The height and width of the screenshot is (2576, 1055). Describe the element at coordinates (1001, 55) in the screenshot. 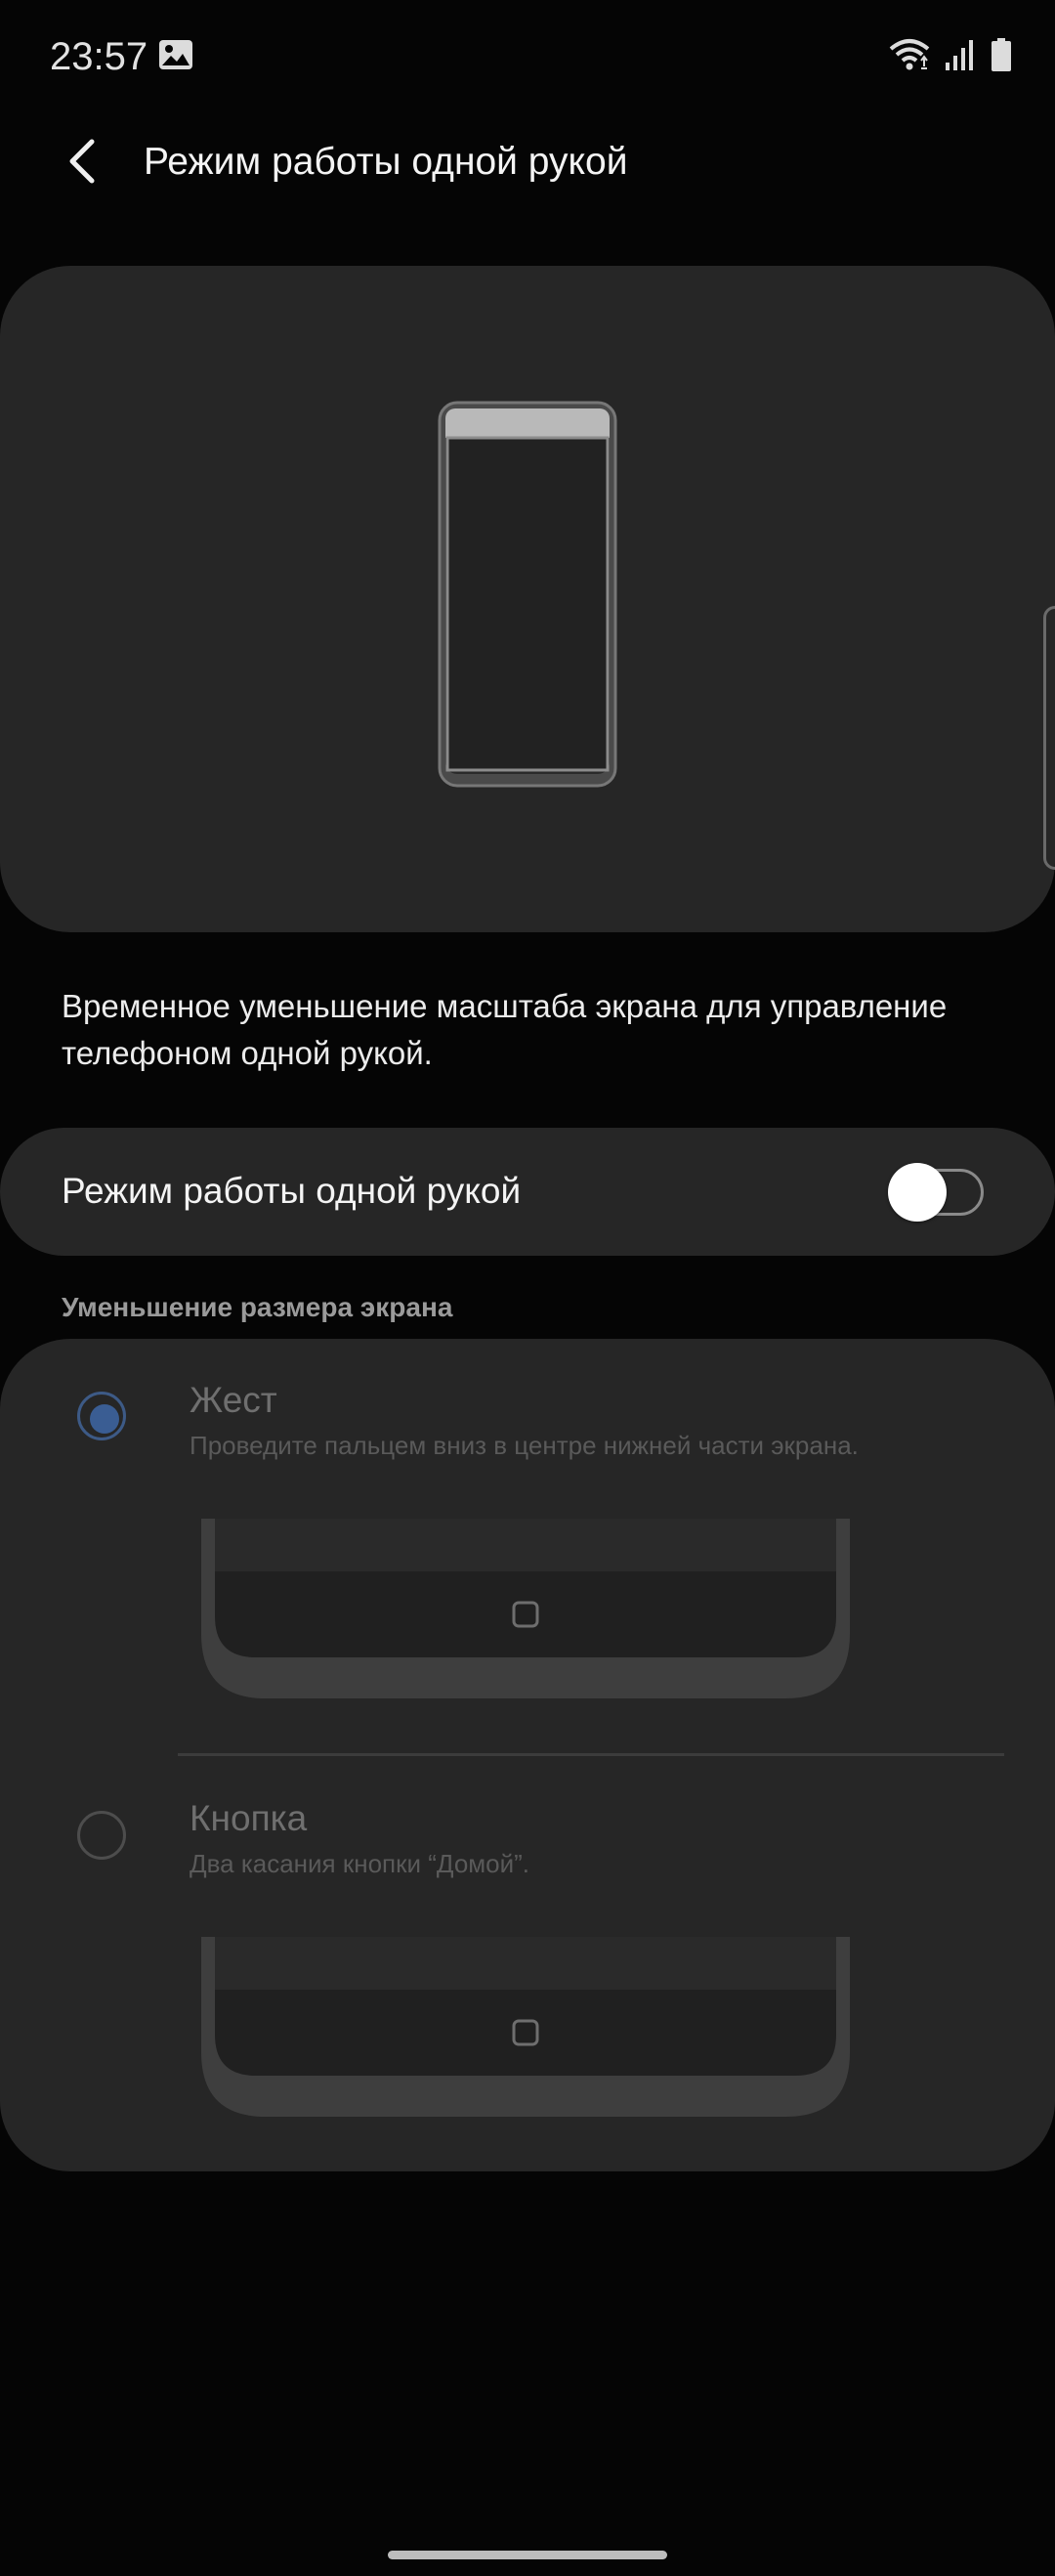

I see `battery-icon` at that location.